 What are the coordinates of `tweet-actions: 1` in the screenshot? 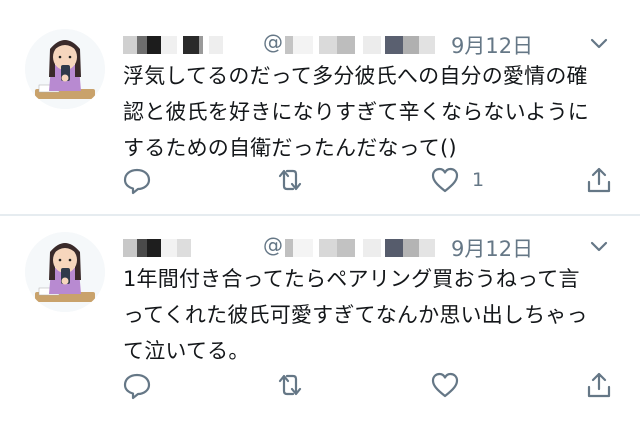 It's located at (320, 185).